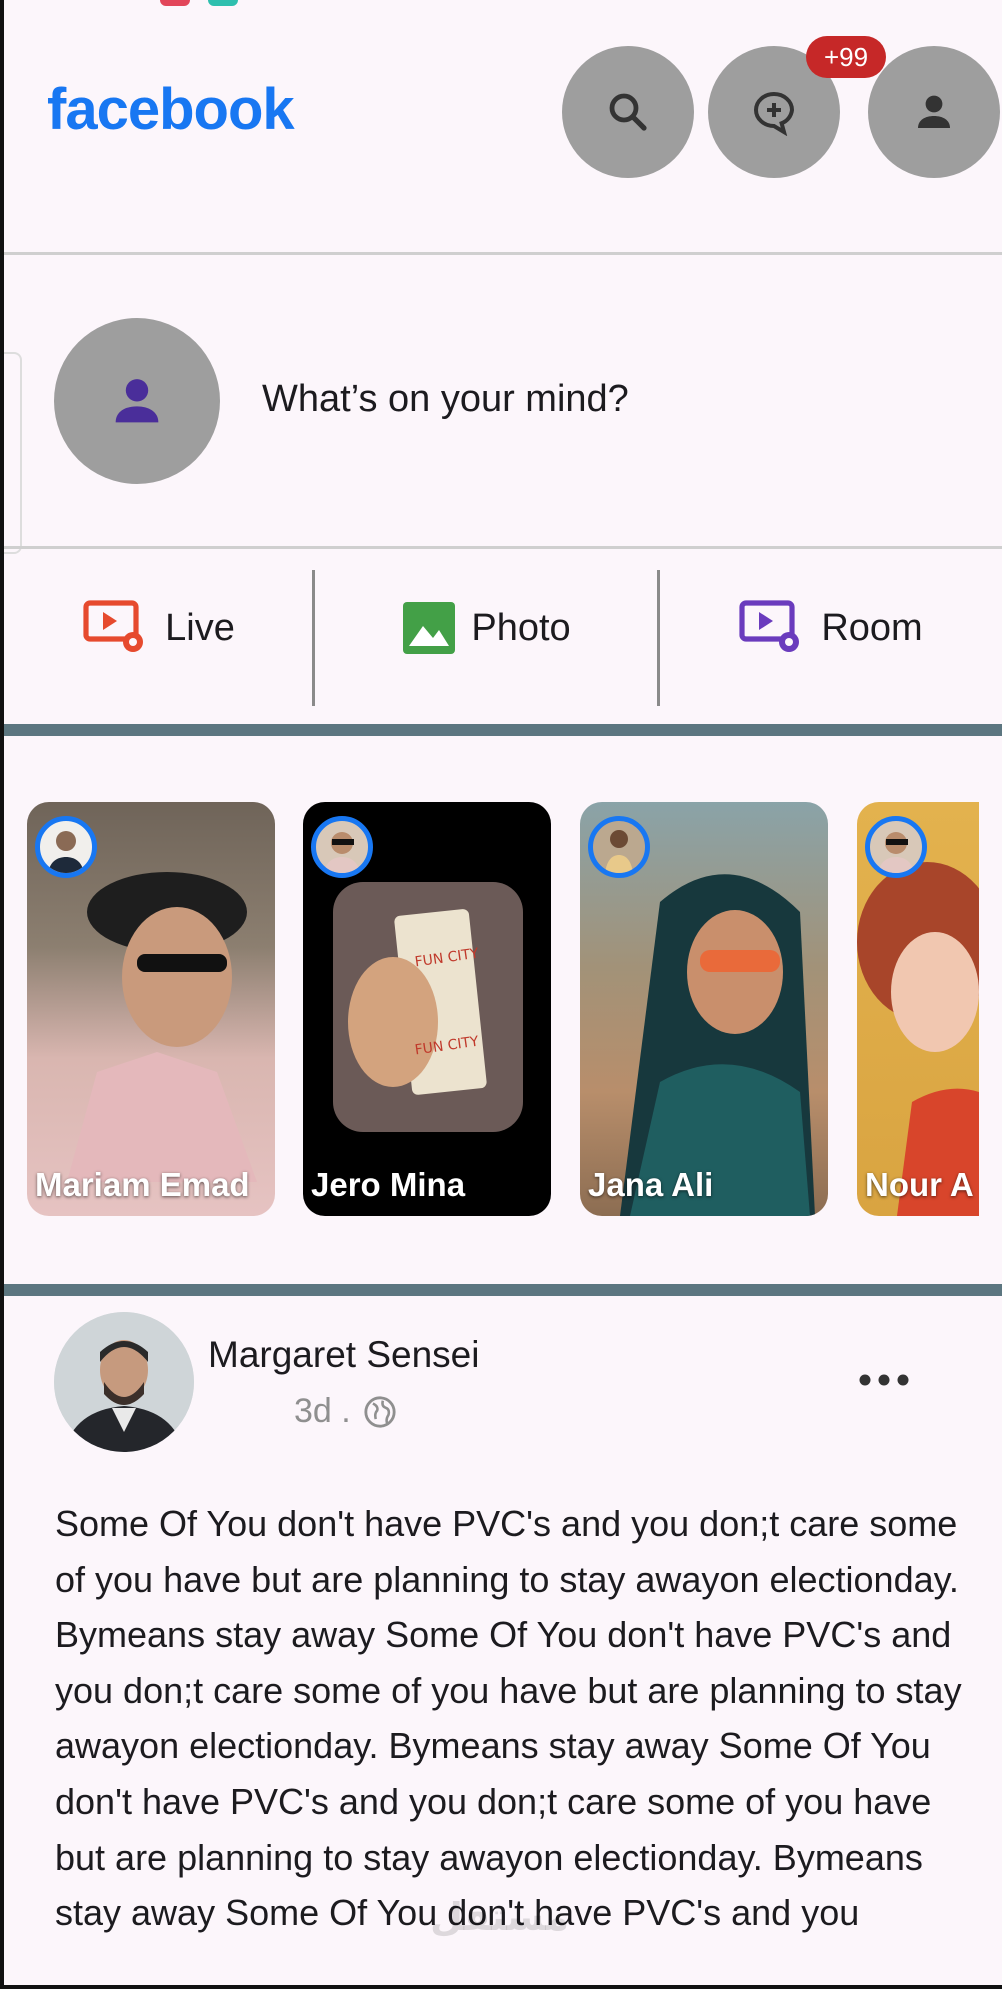 The width and height of the screenshot is (1002, 1989). Describe the element at coordinates (872, 627) in the screenshot. I see `room-label: Room` at that location.